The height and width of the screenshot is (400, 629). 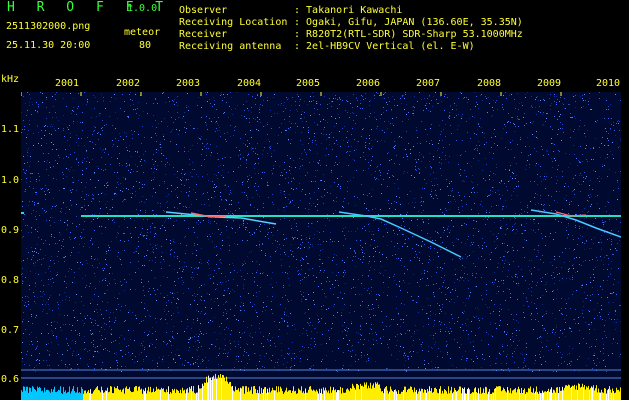 I want to click on x-tick-label: 2009, so click(x=549, y=83).